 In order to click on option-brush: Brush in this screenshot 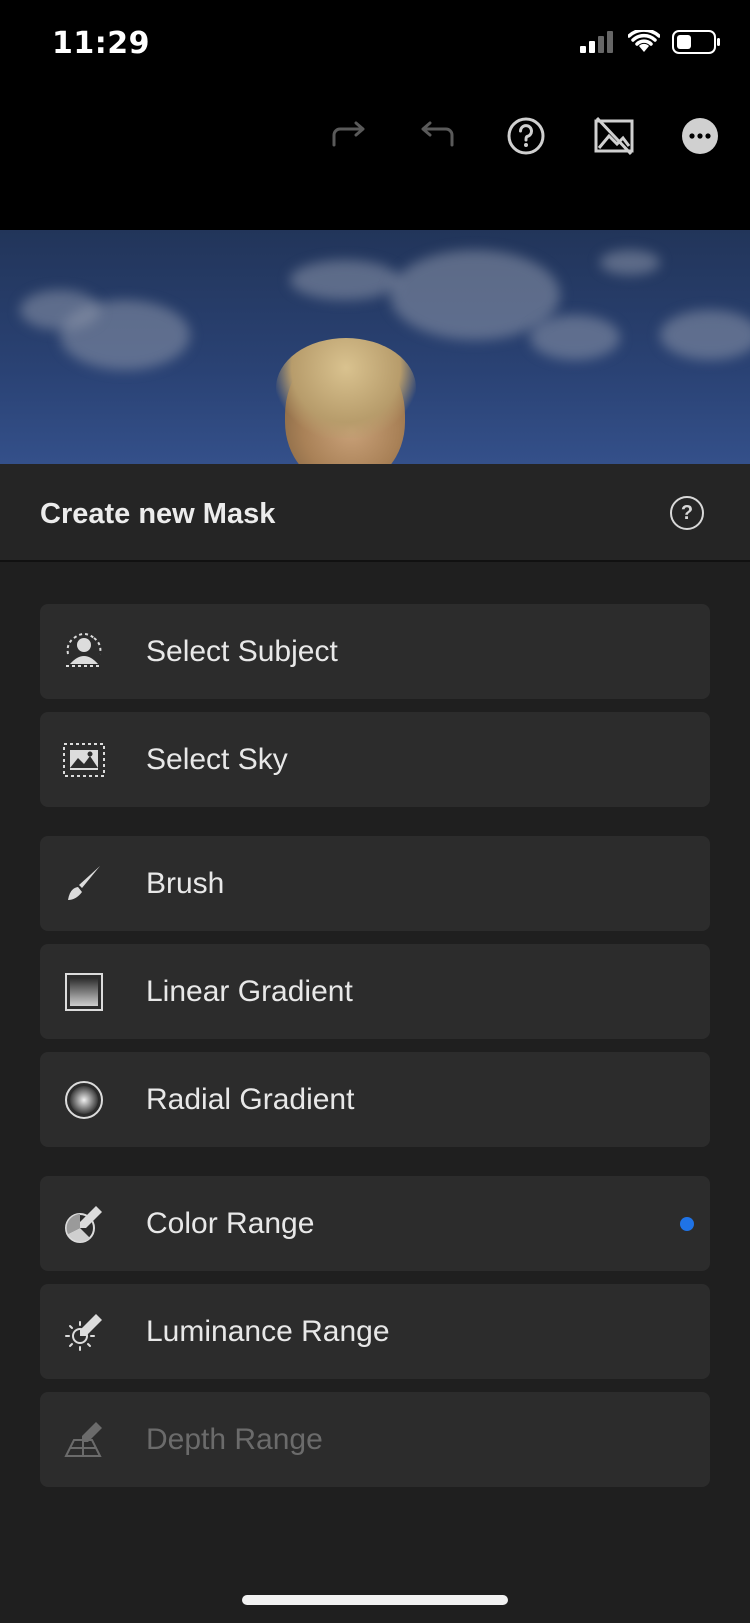, I will do `click(375, 883)`.